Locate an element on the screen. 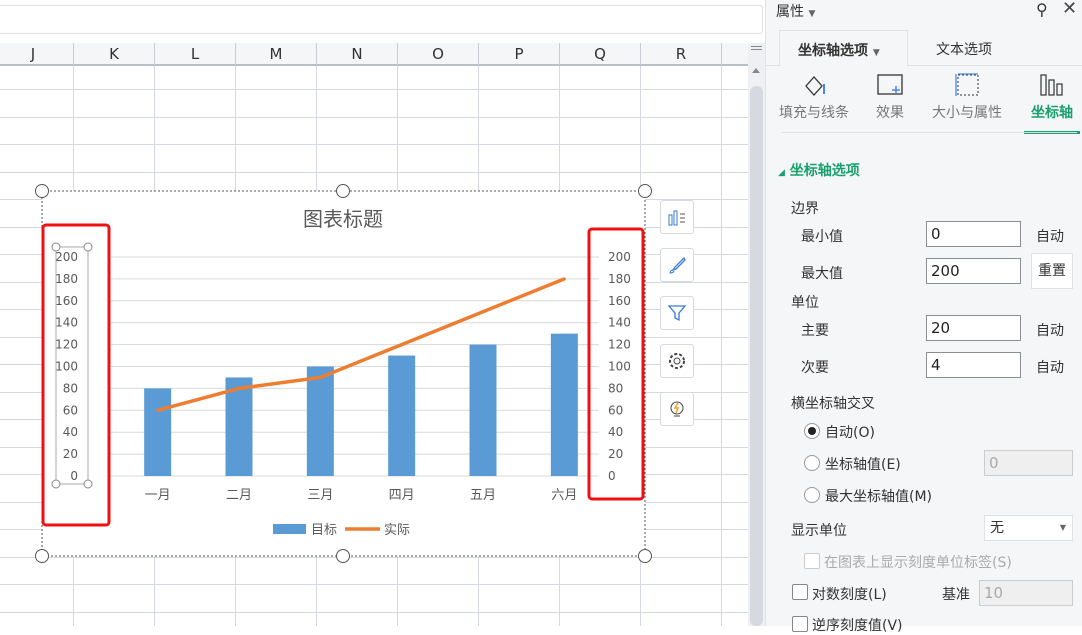 The image size is (1082, 635). panel-title-text: 属性 is located at coordinates (790, 12).